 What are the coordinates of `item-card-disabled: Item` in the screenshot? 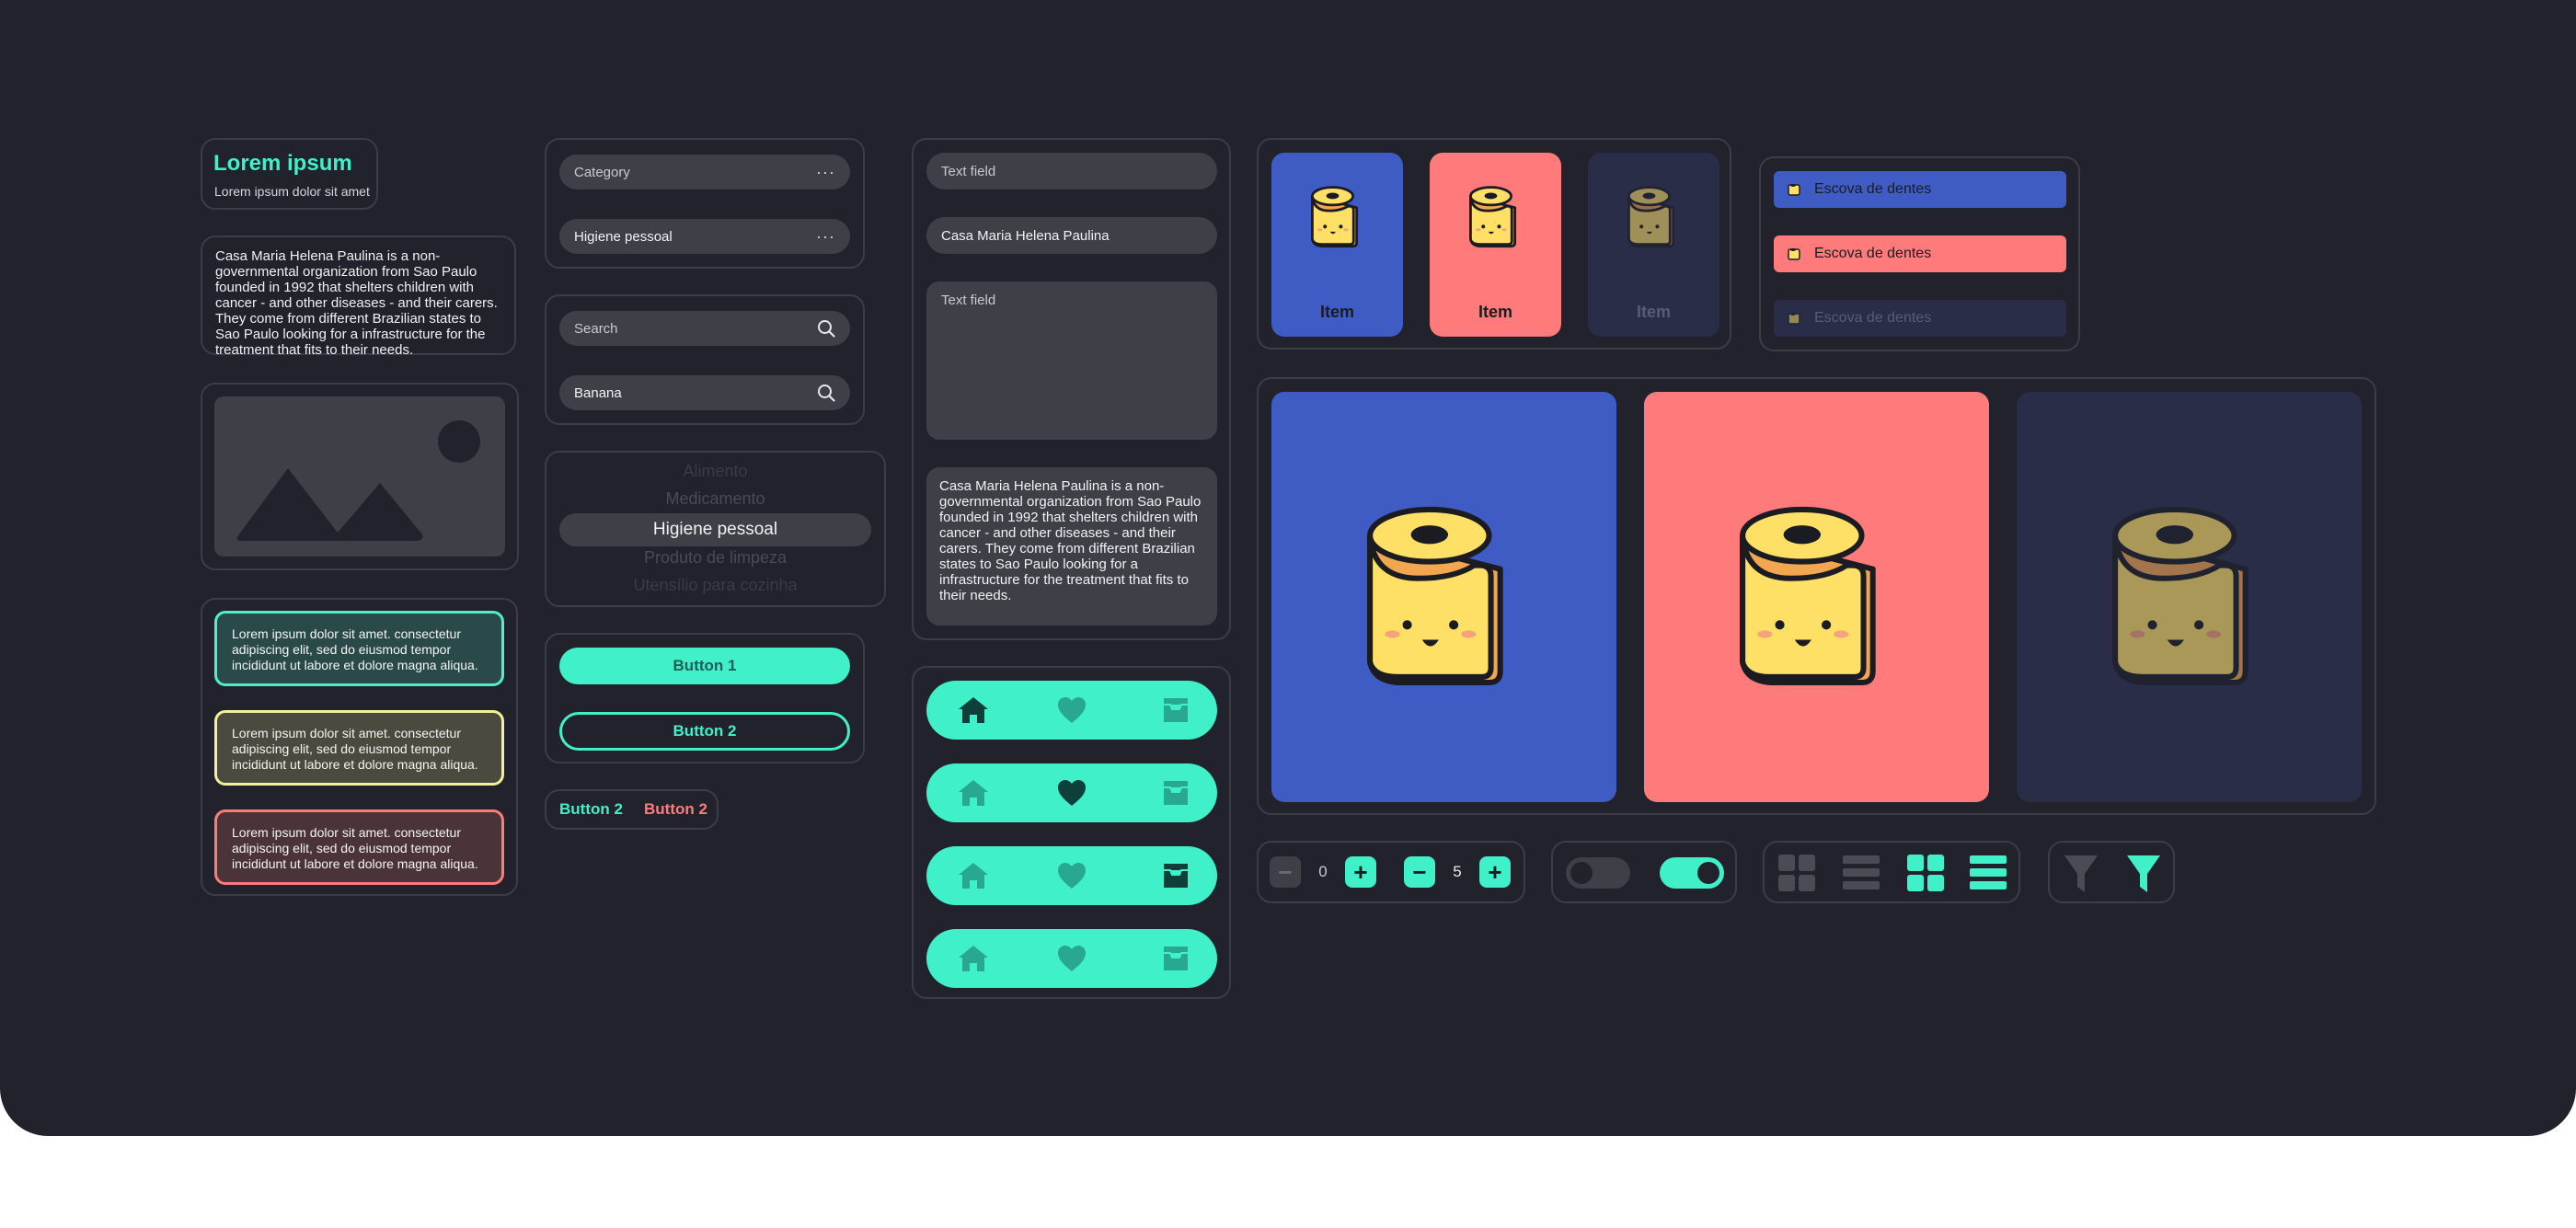 It's located at (1653, 245).